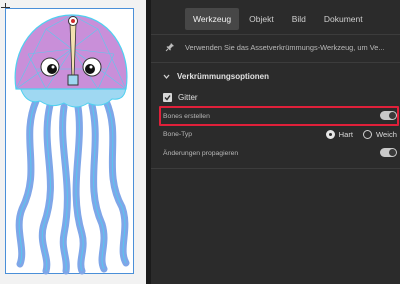 The width and height of the screenshot is (400, 284). Describe the element at coordinates (261, 19) in the screenshot. I see `tab-objekt: Objekt` at that location.